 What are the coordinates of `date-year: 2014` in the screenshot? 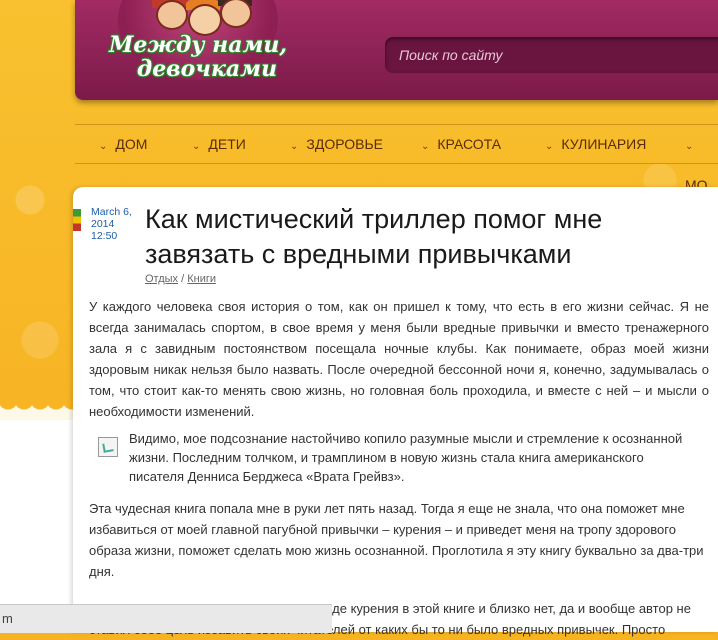 It's located at (103, 224).